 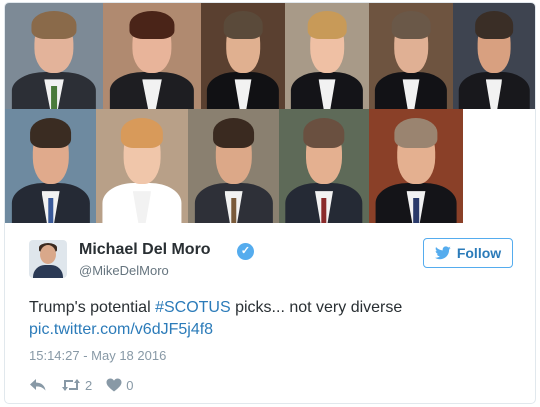 What do you see at coordinates (130, 385) in the screenshot?
I see `like-count: 0` at bounding box center [130, 385].